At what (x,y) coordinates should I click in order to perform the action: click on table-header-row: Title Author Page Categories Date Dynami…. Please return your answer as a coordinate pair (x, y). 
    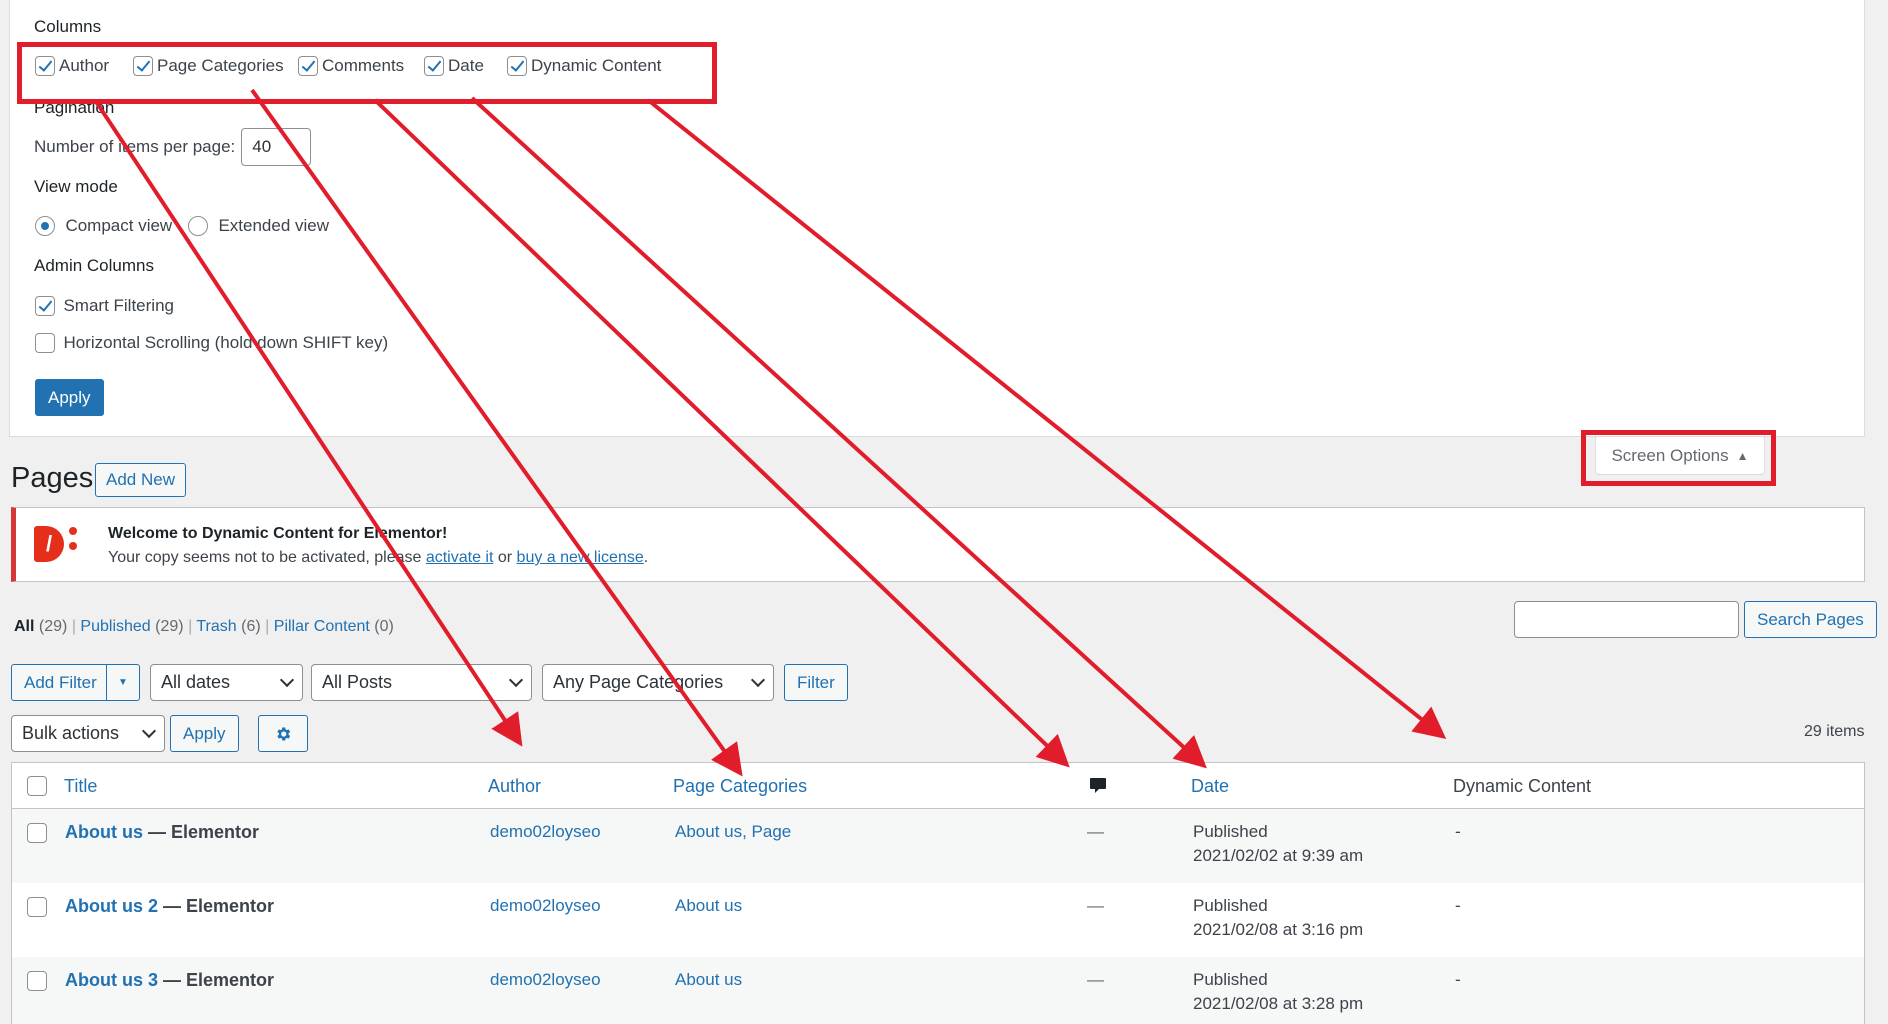
    Looking at the image, I should click on (938, 786).